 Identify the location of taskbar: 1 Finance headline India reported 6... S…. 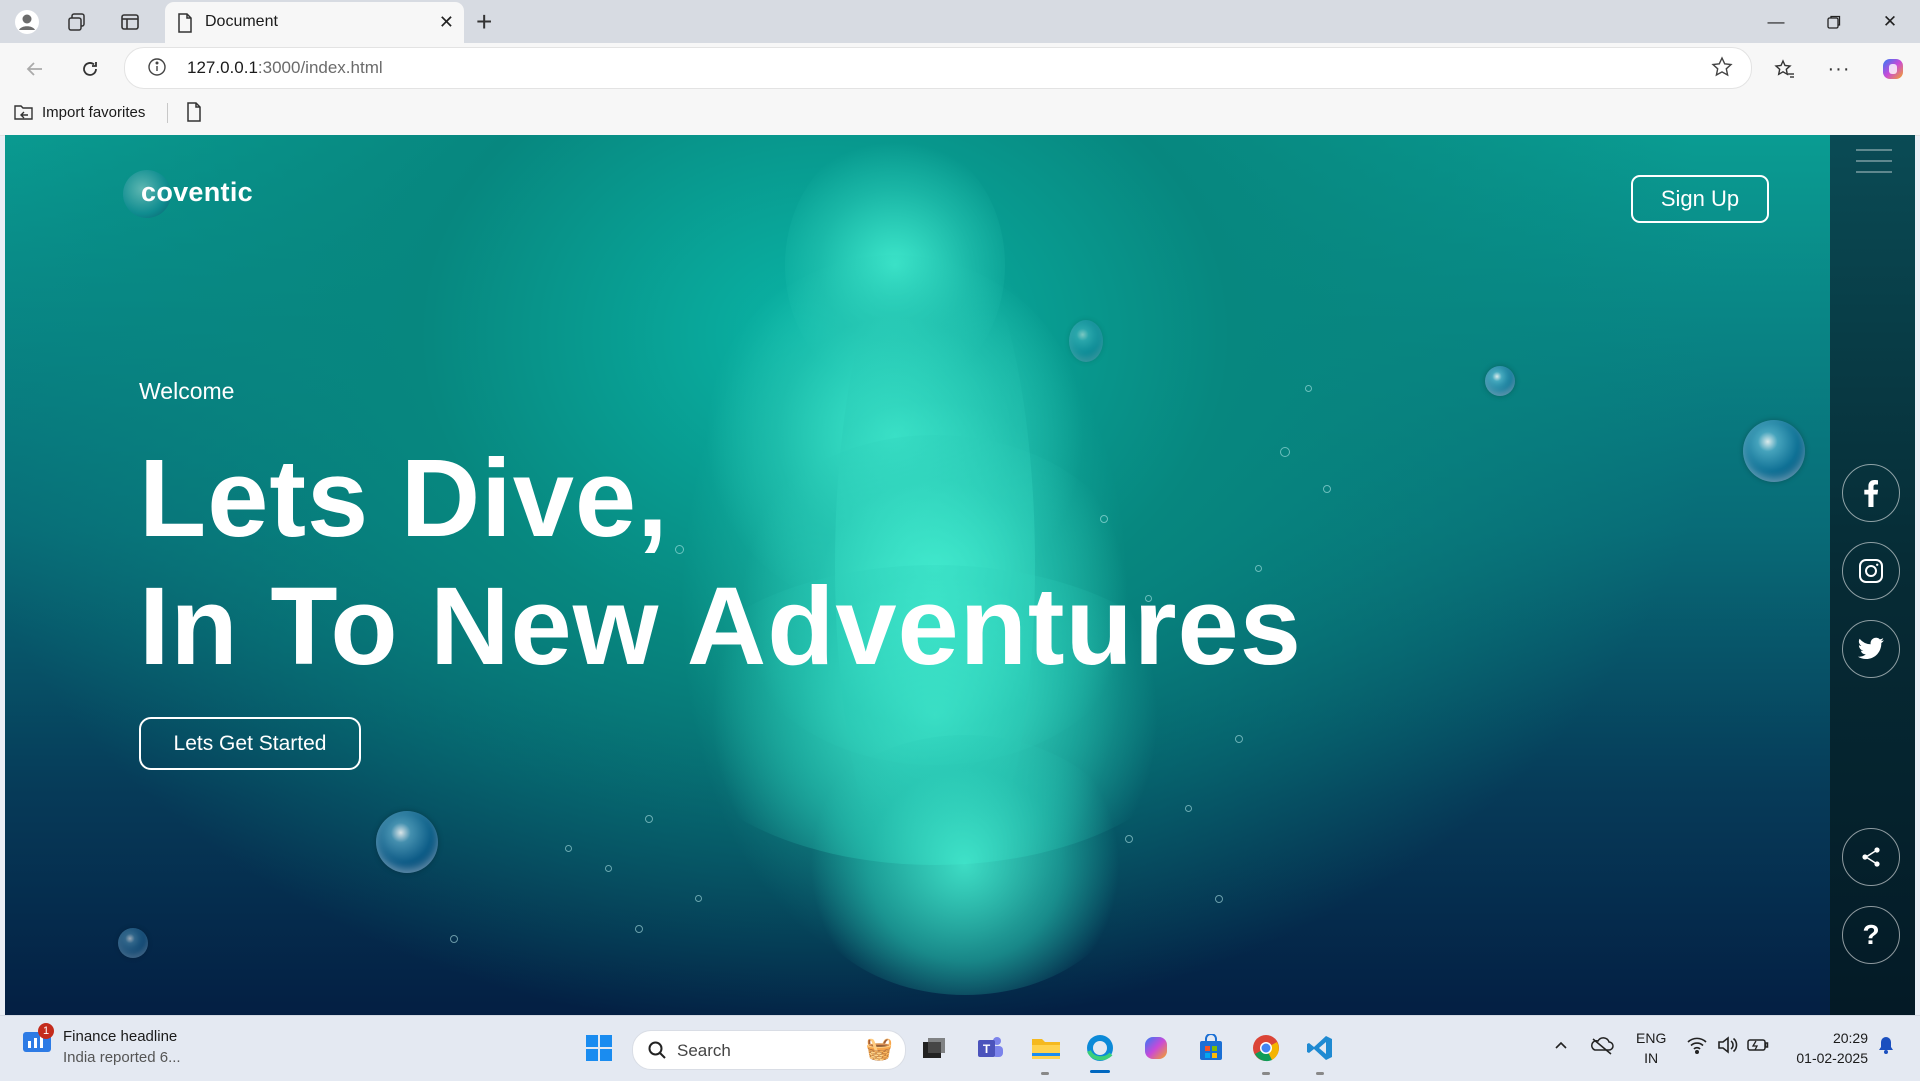
(960, 1048).